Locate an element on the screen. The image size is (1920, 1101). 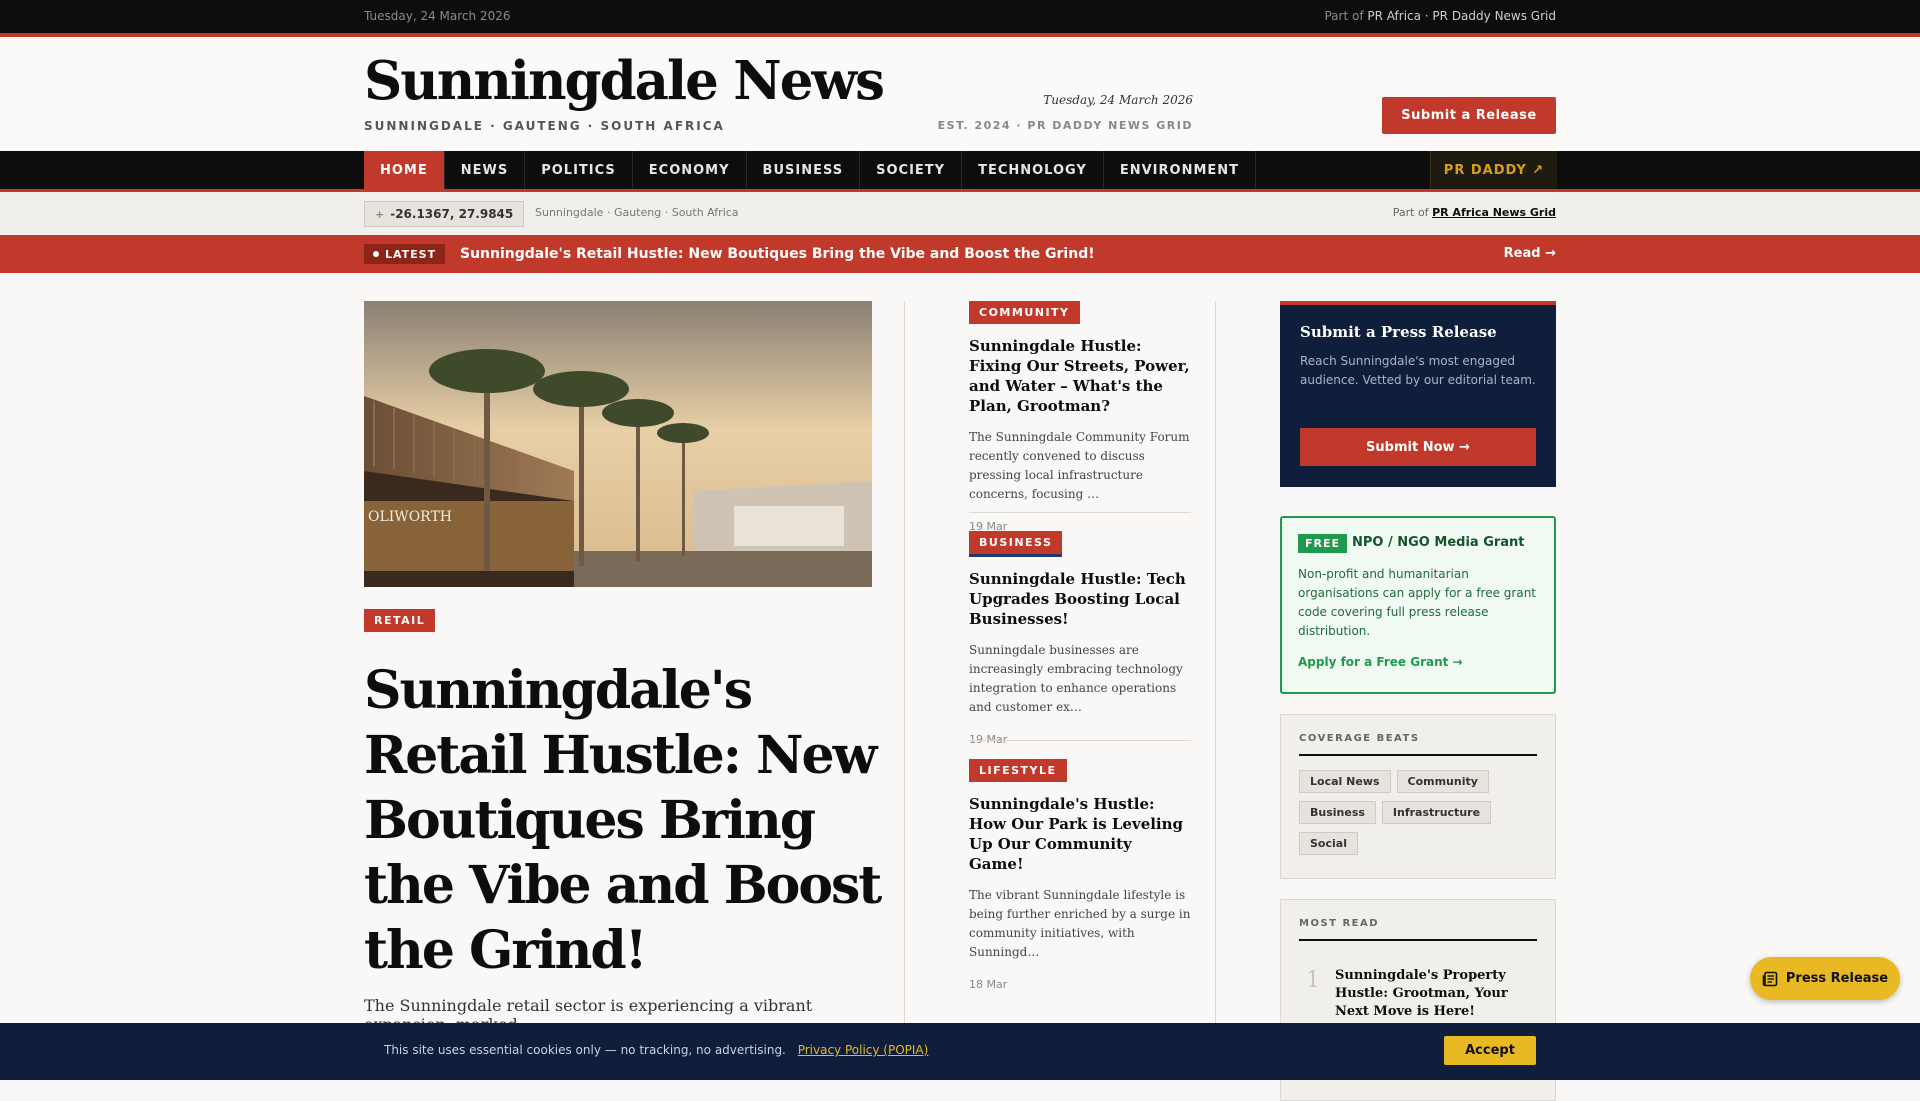
masthead-est: EST. 2024 · PR DADDY NEWS GRID is located at coordinates (1065, 125).